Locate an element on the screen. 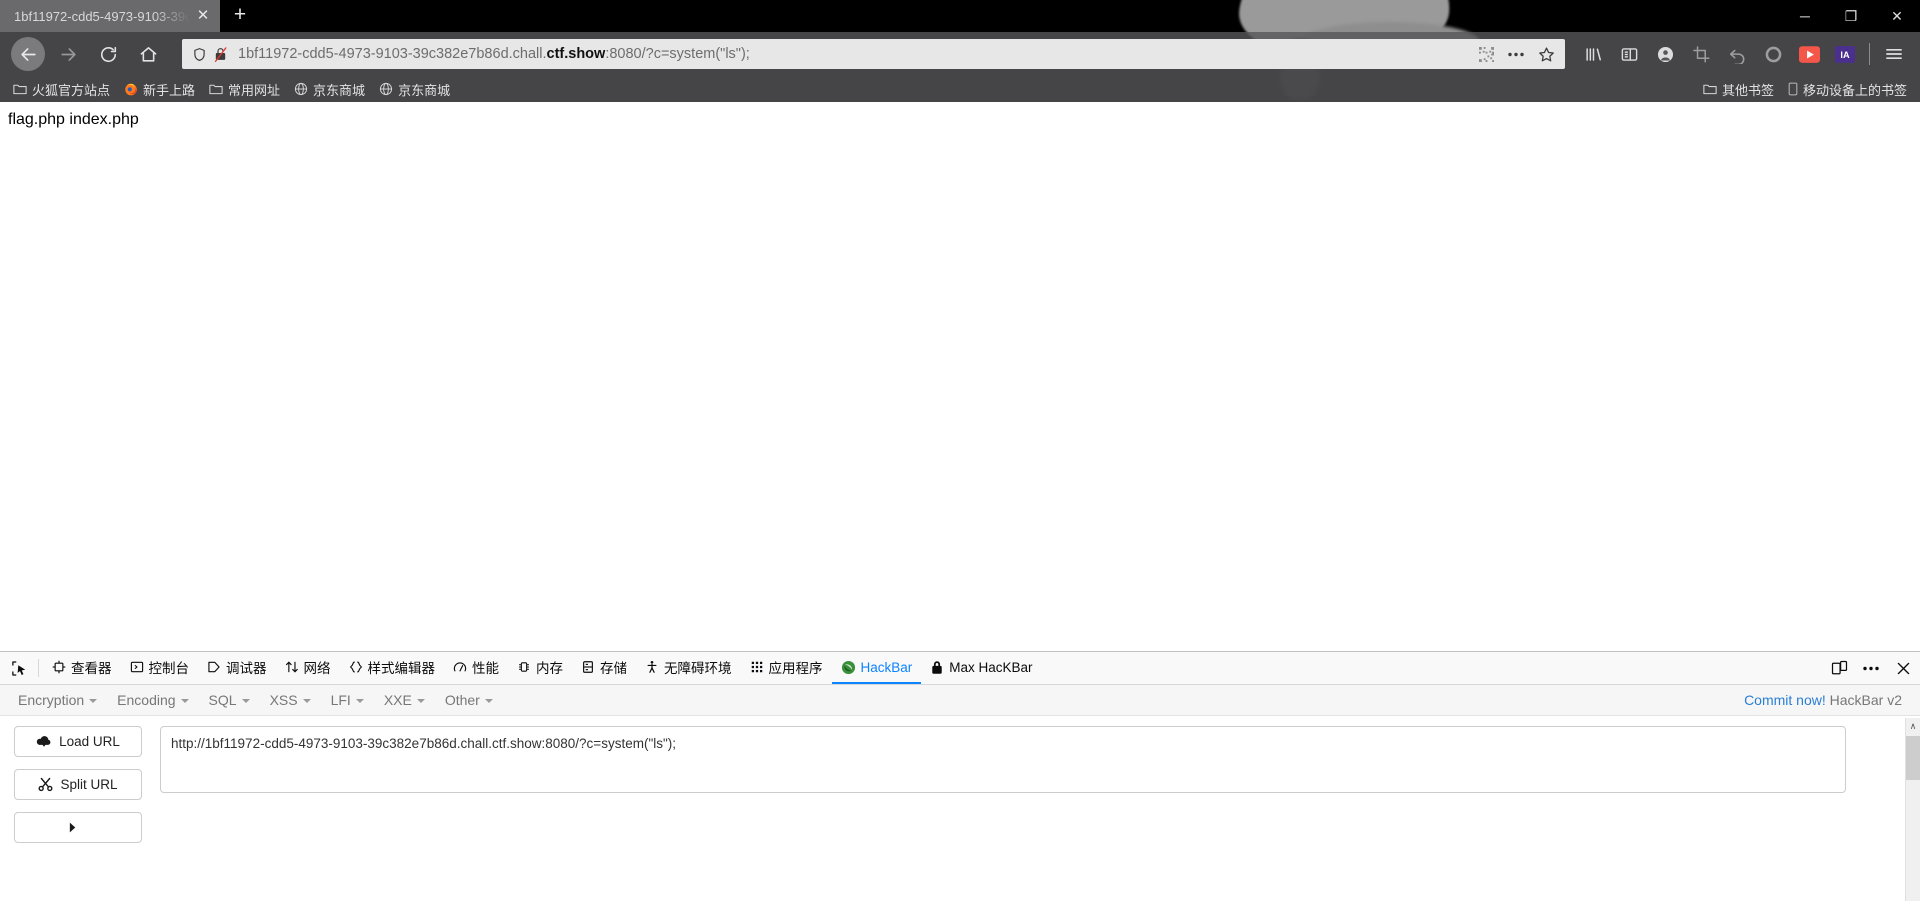 The image size is (1920, 907). forward-arrow-icon is located at coordinates (68, 54).